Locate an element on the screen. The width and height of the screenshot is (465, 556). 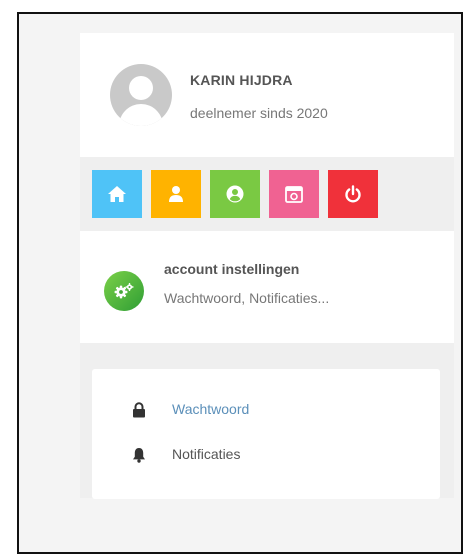
calendar-icon is located at coordinates (294, 194).